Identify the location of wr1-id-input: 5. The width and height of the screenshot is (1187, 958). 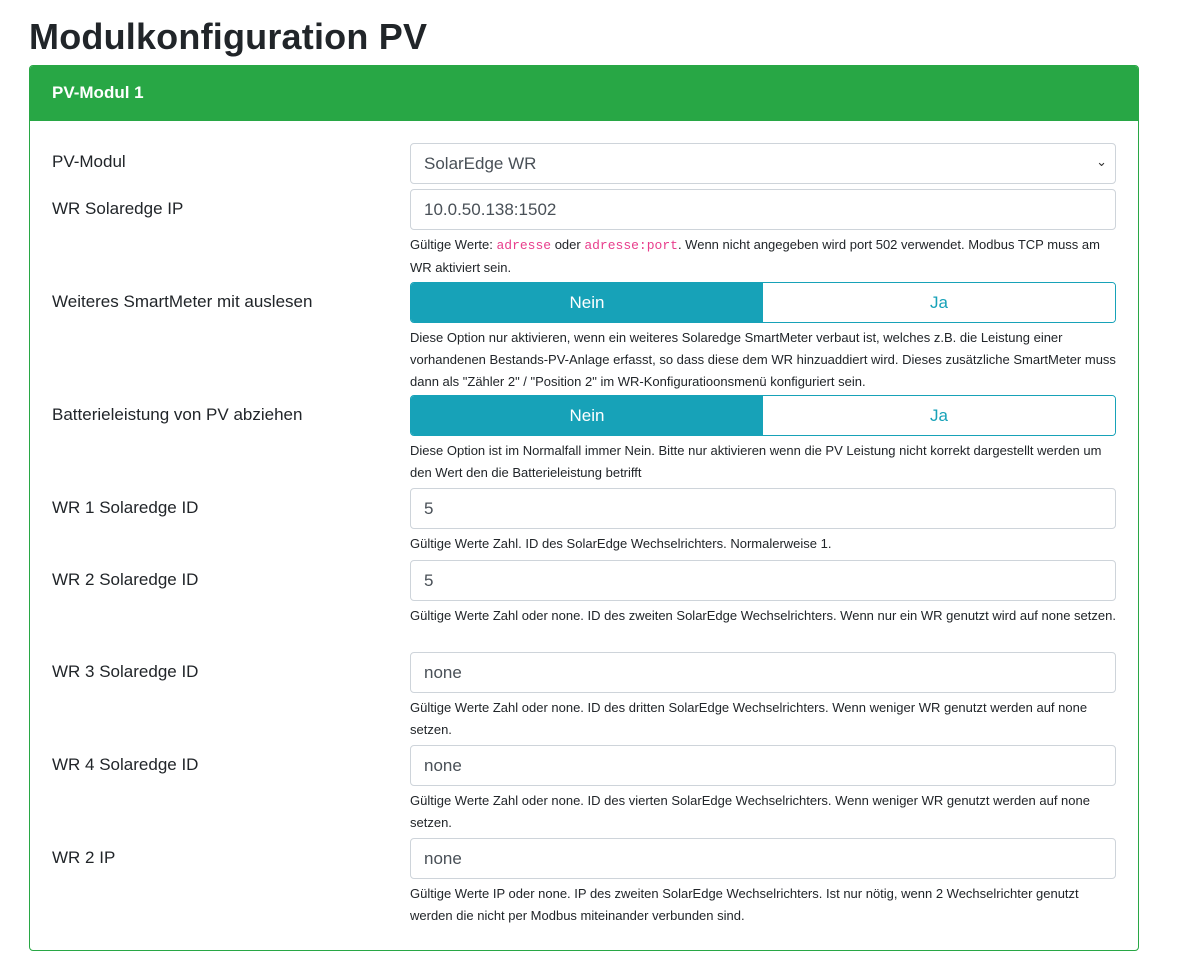
(763, 508).